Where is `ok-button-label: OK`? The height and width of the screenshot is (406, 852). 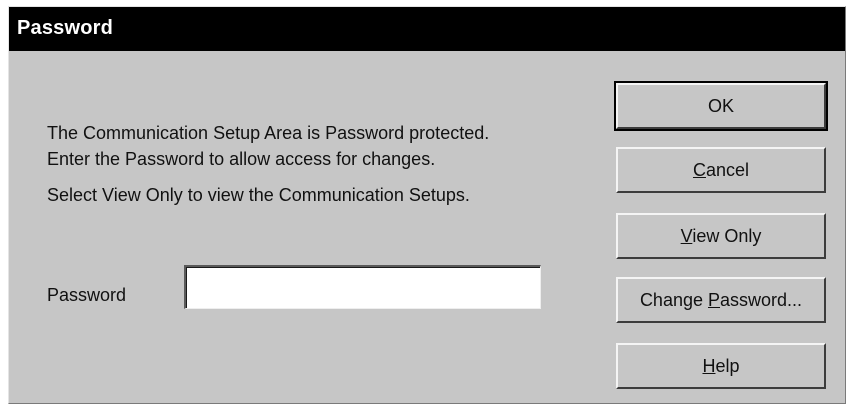
ok-button-label: OK is located at coordinates (720, 105).